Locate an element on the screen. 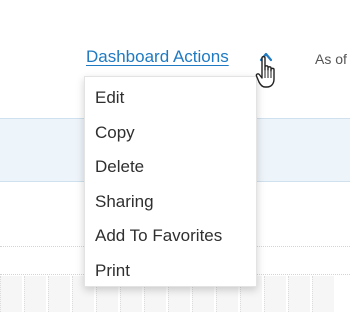  menu-item-sharing: Sharing is located at coordinates (170, 202).